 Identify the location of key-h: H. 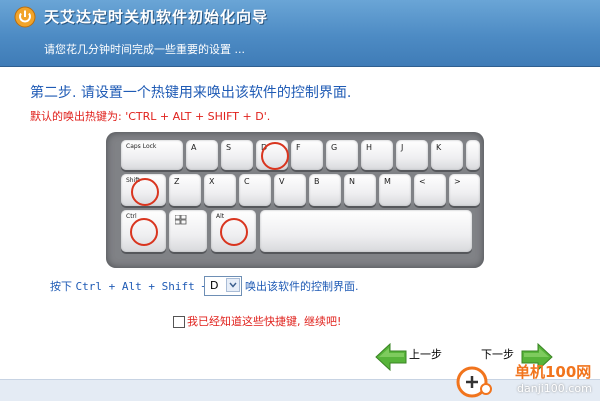
(377, 155).